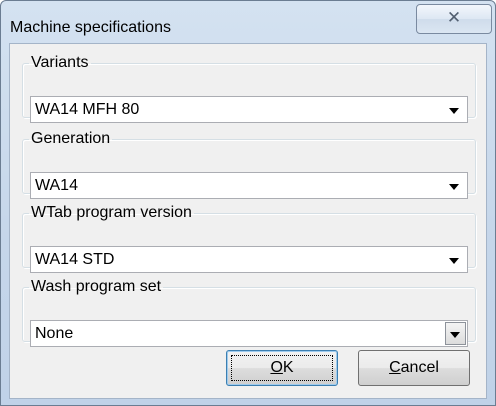 The height and width of the screenshot is (406, 496). I want to click on ok-button: OK, so click(282, 368).